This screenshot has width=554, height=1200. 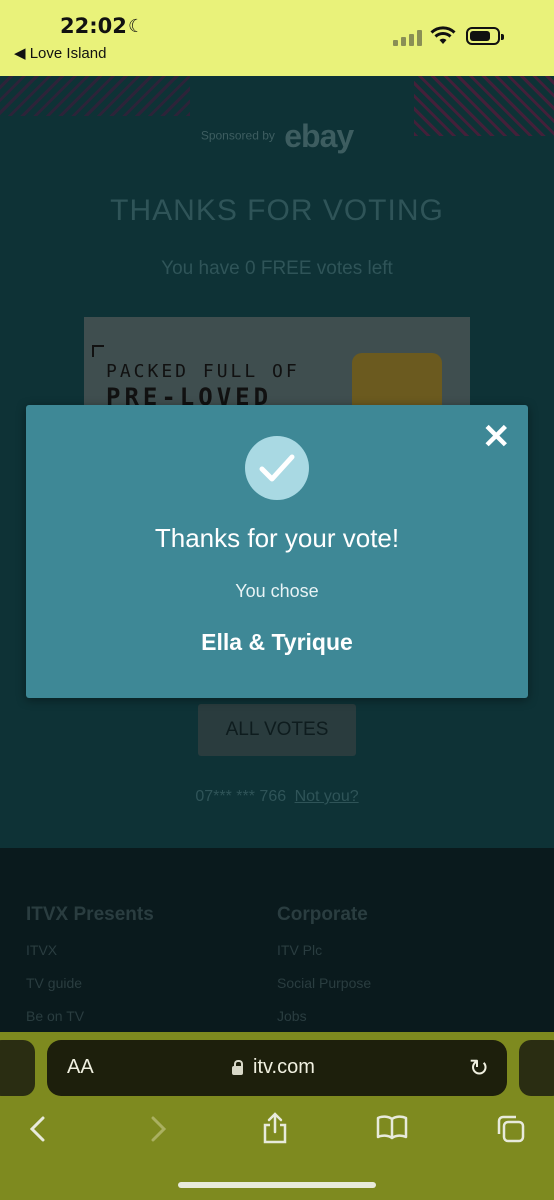 What do you see at coordinates (98, 351) in the screenshot?
I see `ad-corner-mark` at bounding box center [98, 351].